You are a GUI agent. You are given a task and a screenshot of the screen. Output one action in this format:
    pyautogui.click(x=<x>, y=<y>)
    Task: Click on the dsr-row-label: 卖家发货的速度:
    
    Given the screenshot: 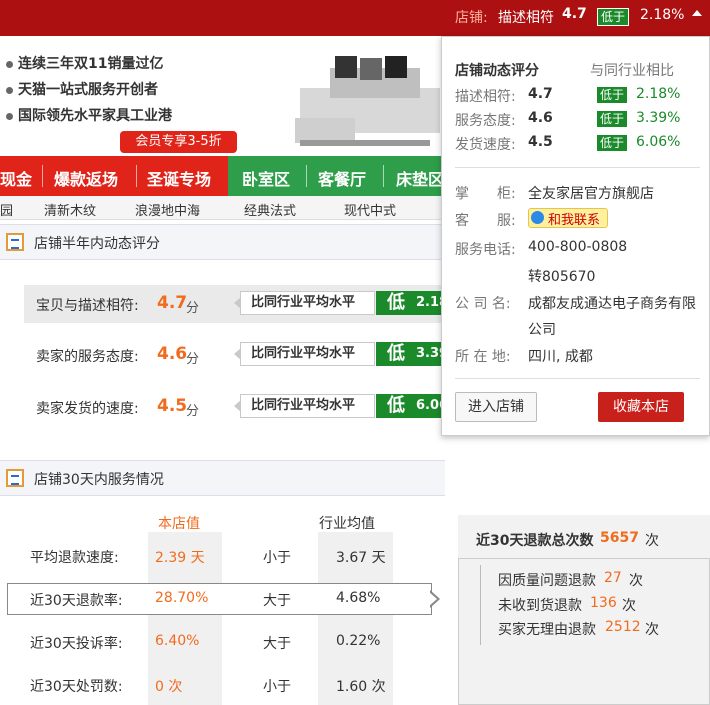 What is the action you would take?
    pyautogui.click(x=87, y=409)
    